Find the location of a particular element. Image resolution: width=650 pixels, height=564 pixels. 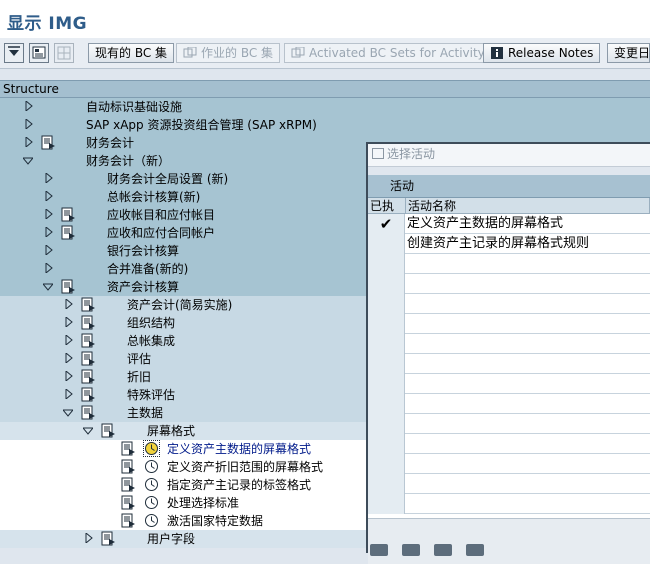

done-cell is located at coordinates (386, 244).